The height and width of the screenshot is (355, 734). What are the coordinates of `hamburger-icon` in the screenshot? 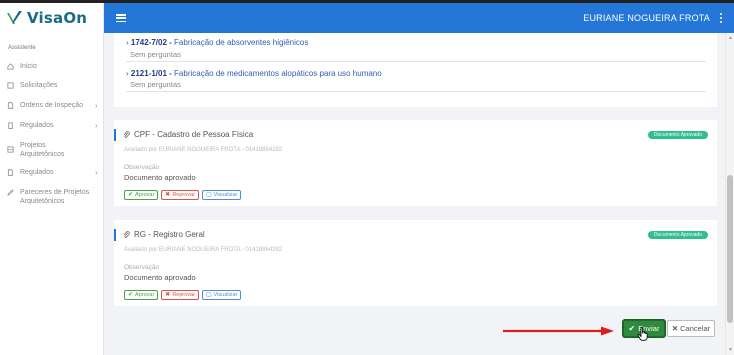 It's located at (121, 18).